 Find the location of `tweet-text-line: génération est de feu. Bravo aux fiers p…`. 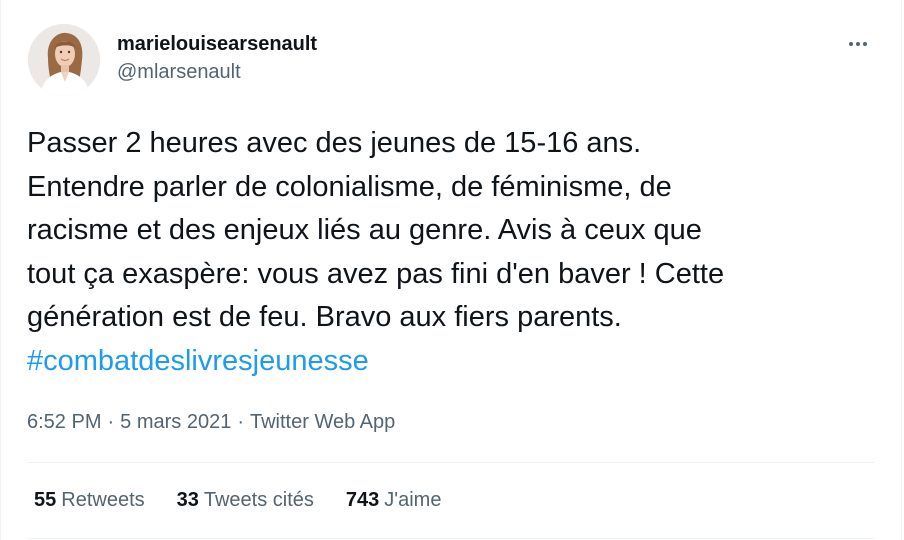

tweet-text-line: génération est de feu. Bravo aux fiers p… is located at coordinates (324, 317).